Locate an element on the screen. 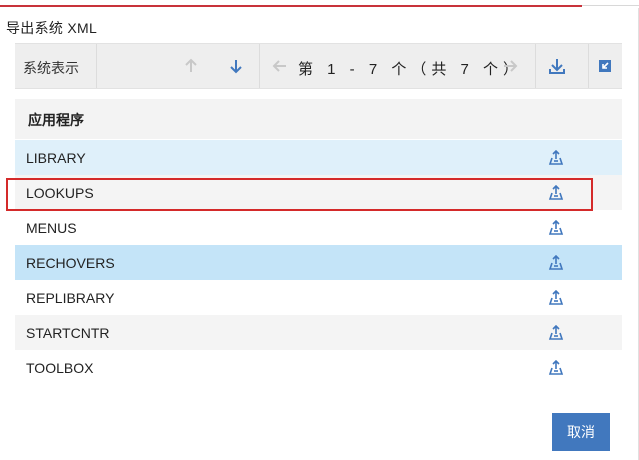 The width and height of the screenshot is (639, 460). accent-line is located at coordinates (291, 6).